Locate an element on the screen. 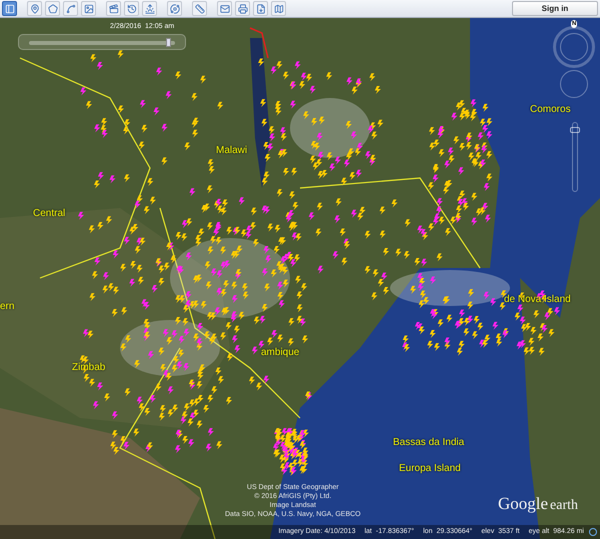 This screenshot has height=539, width=600. place-label: de Nova Island is located at coordinates (537, 300).